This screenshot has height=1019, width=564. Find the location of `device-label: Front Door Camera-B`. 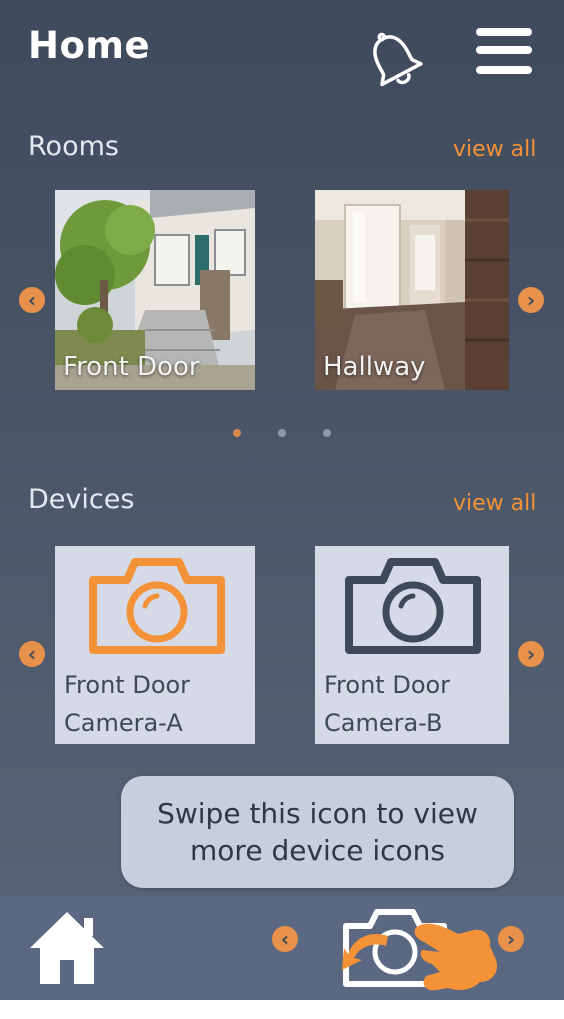

device-label: Front Door Camera-B is located at coordinates (387, 704).